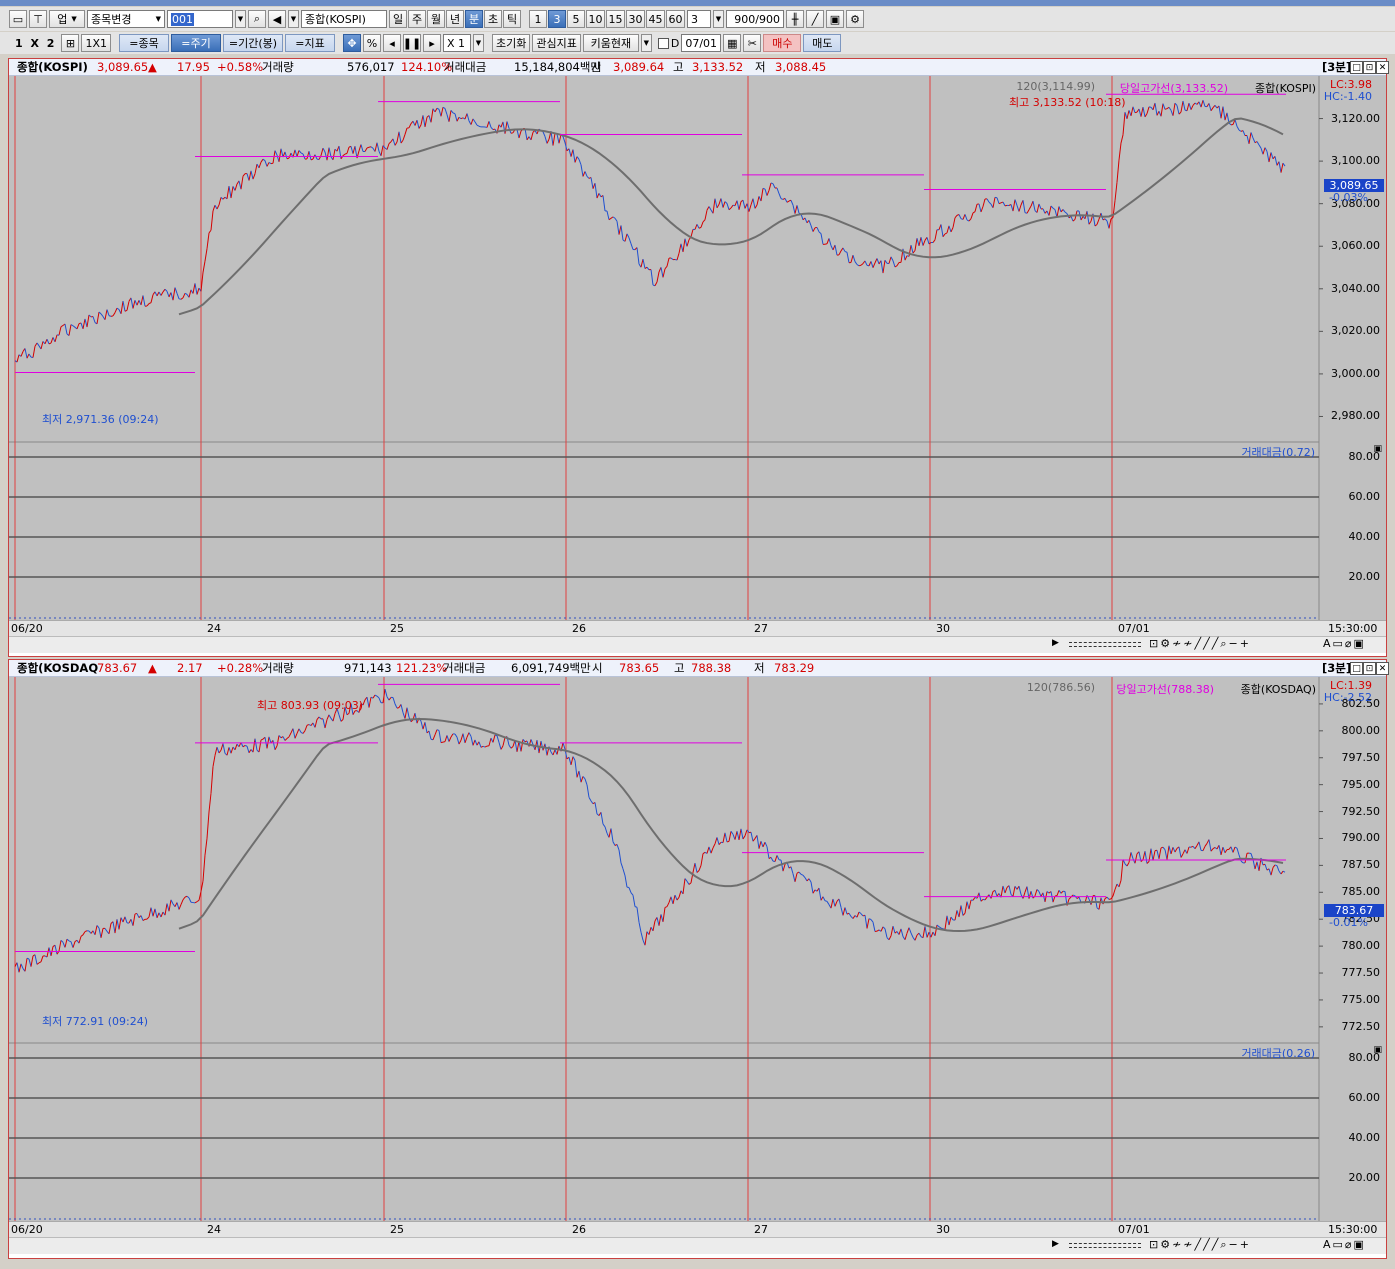  What do you see at coordinates (70, 43) in the screenshot?
I see `grid-icon: ⊞` at bounding box center [70, 43].